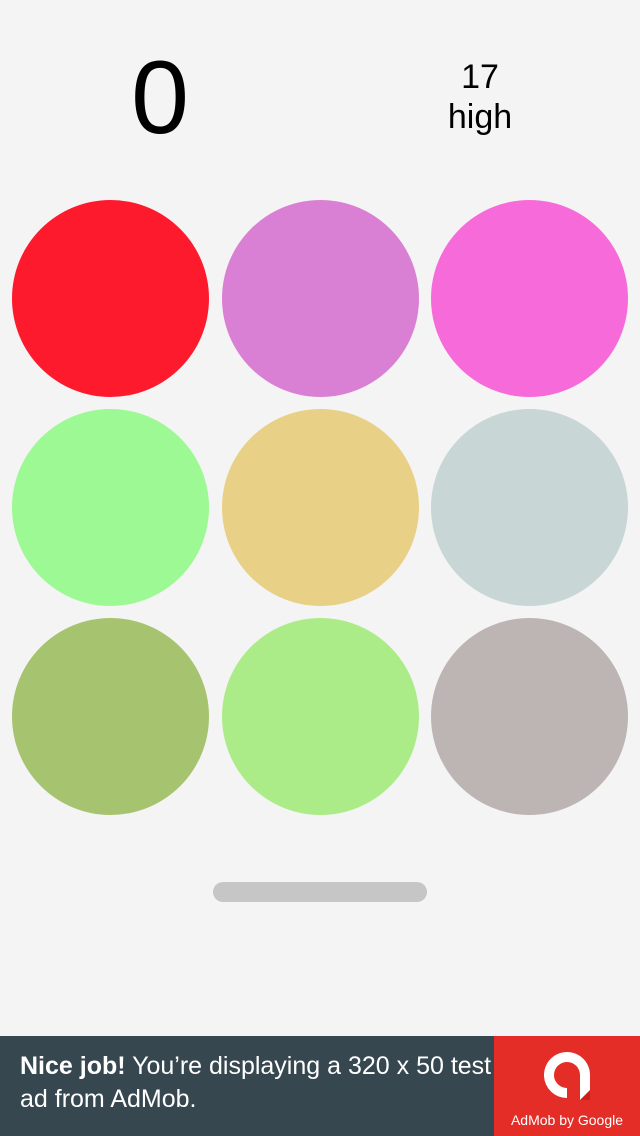 Image resolution: width=640 pixels, height=1136 pixels. What do you see at coordinates (480, 117) in the screenshot?
I see `high-score-label: high` at bounding box center [480, 117].